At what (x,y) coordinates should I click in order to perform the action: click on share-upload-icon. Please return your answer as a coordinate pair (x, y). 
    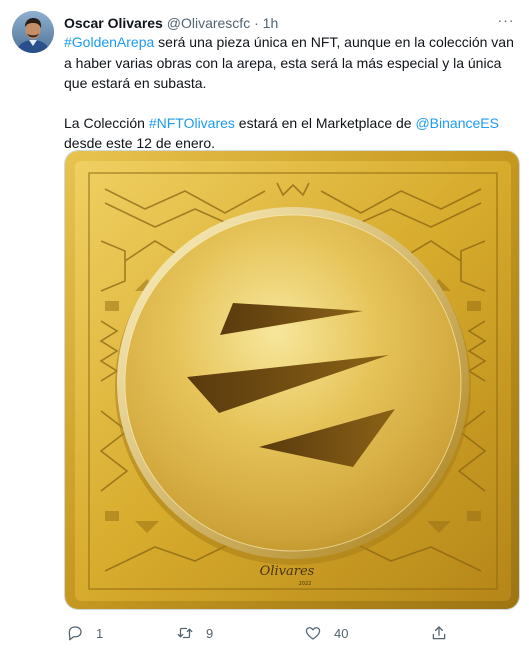
    Looking at the image, I should click on (439, 633).